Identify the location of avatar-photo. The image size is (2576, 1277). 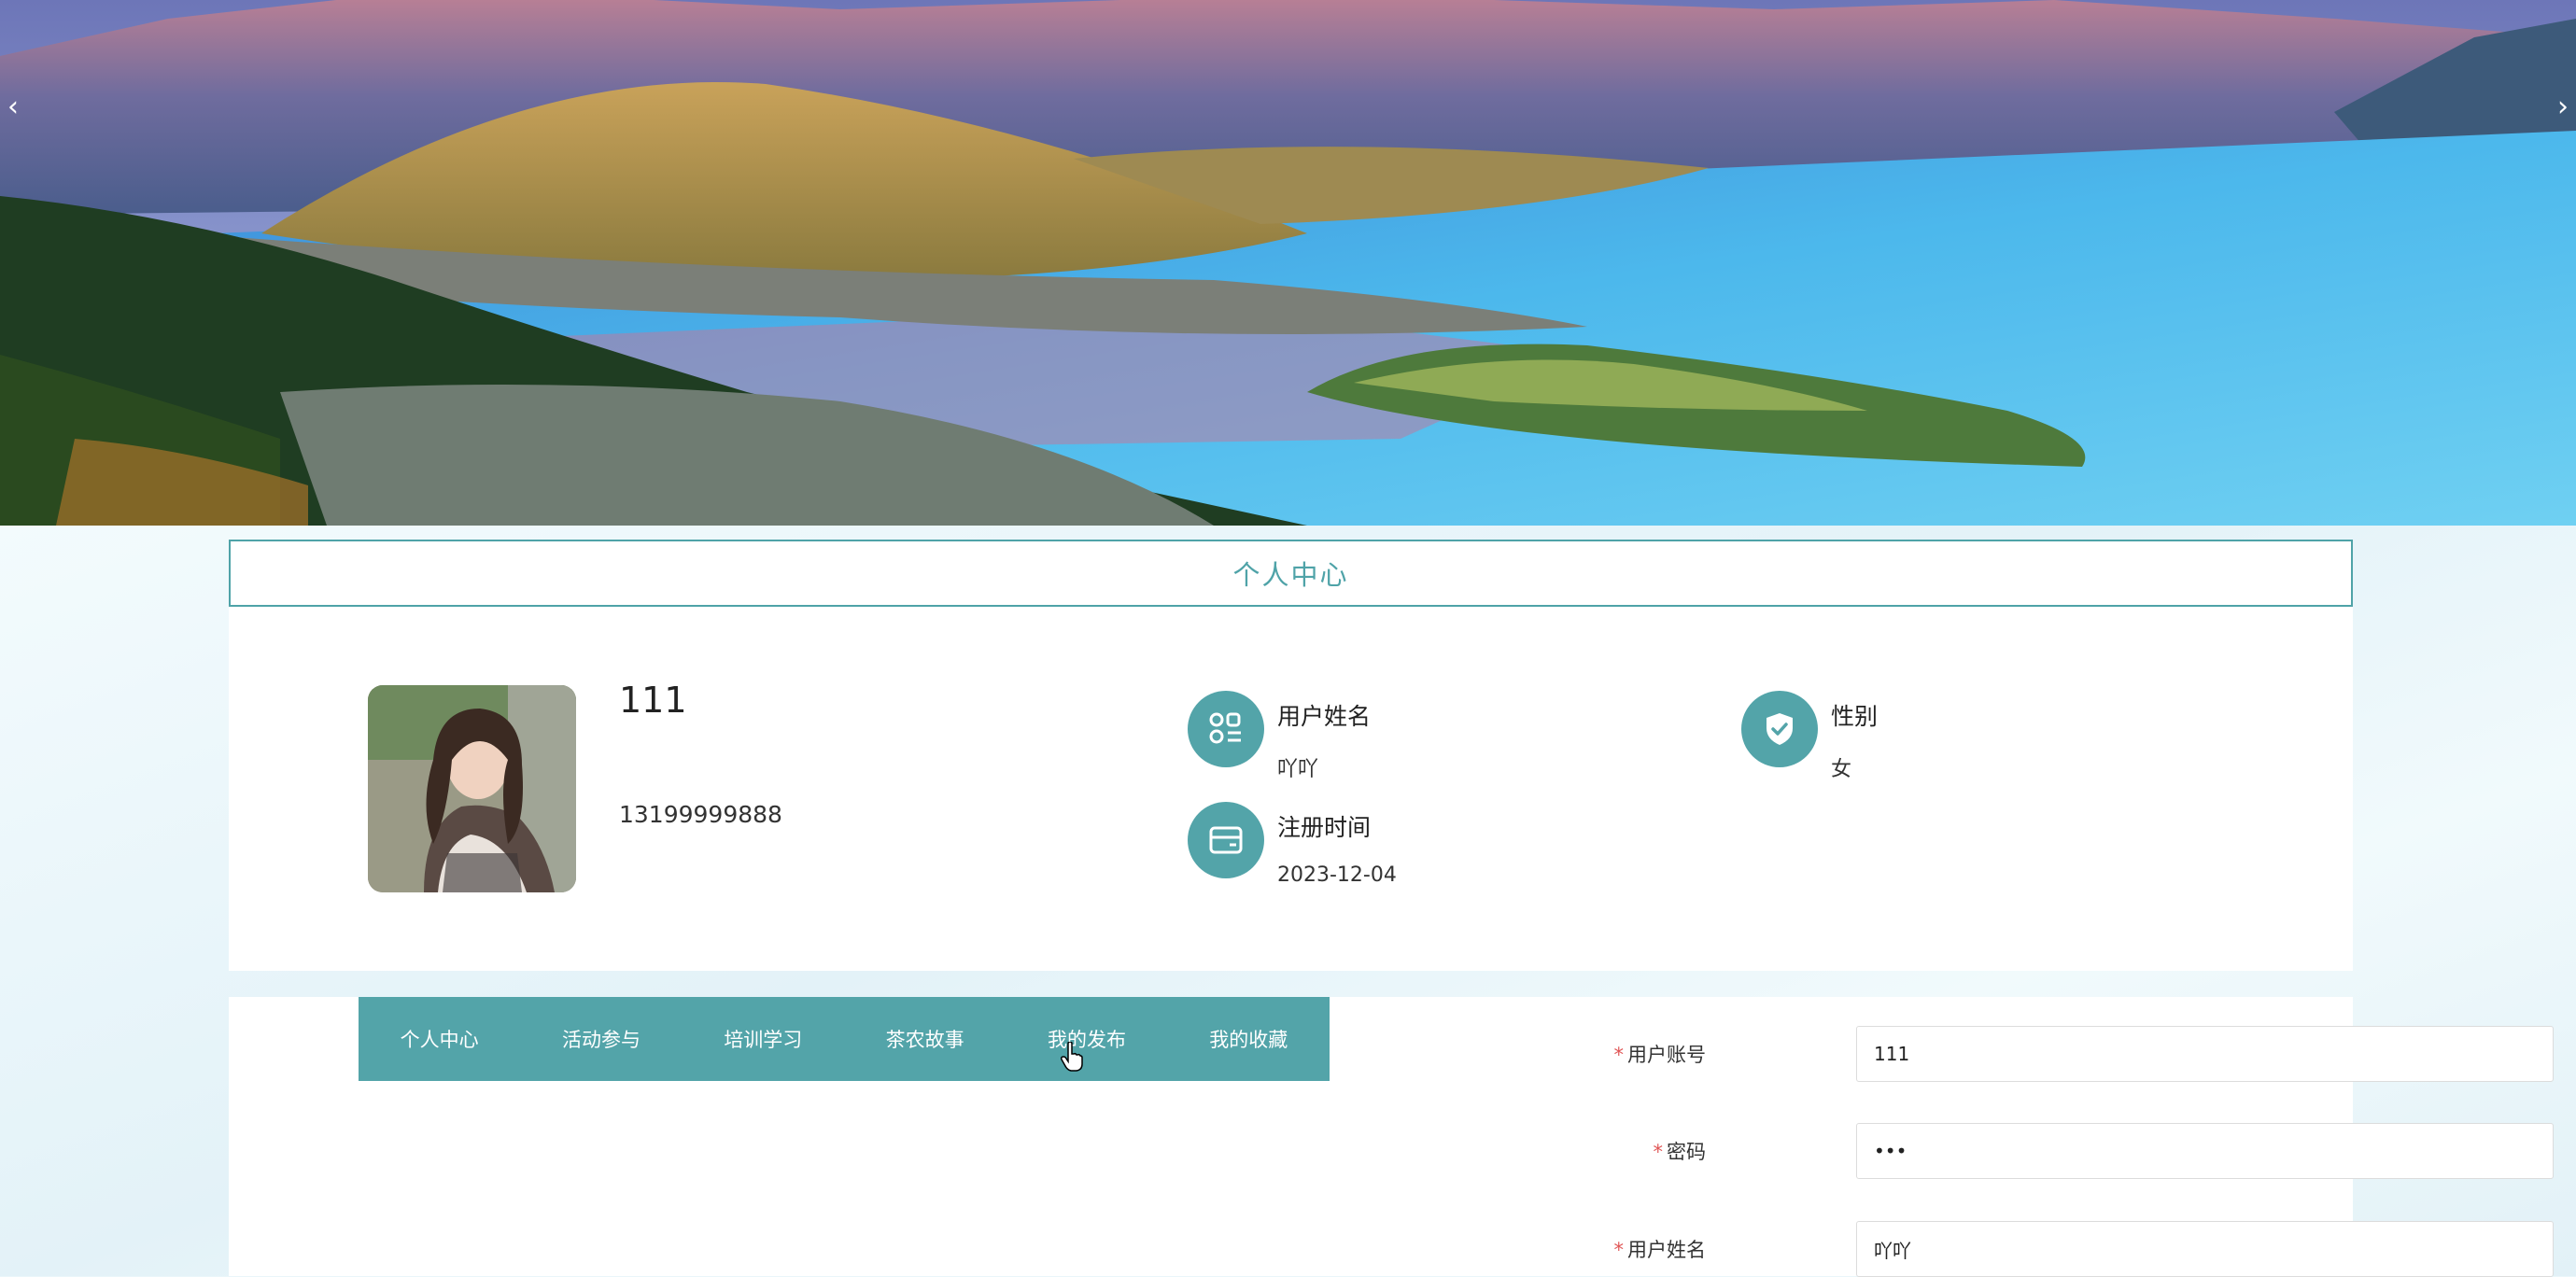
(472, 788).